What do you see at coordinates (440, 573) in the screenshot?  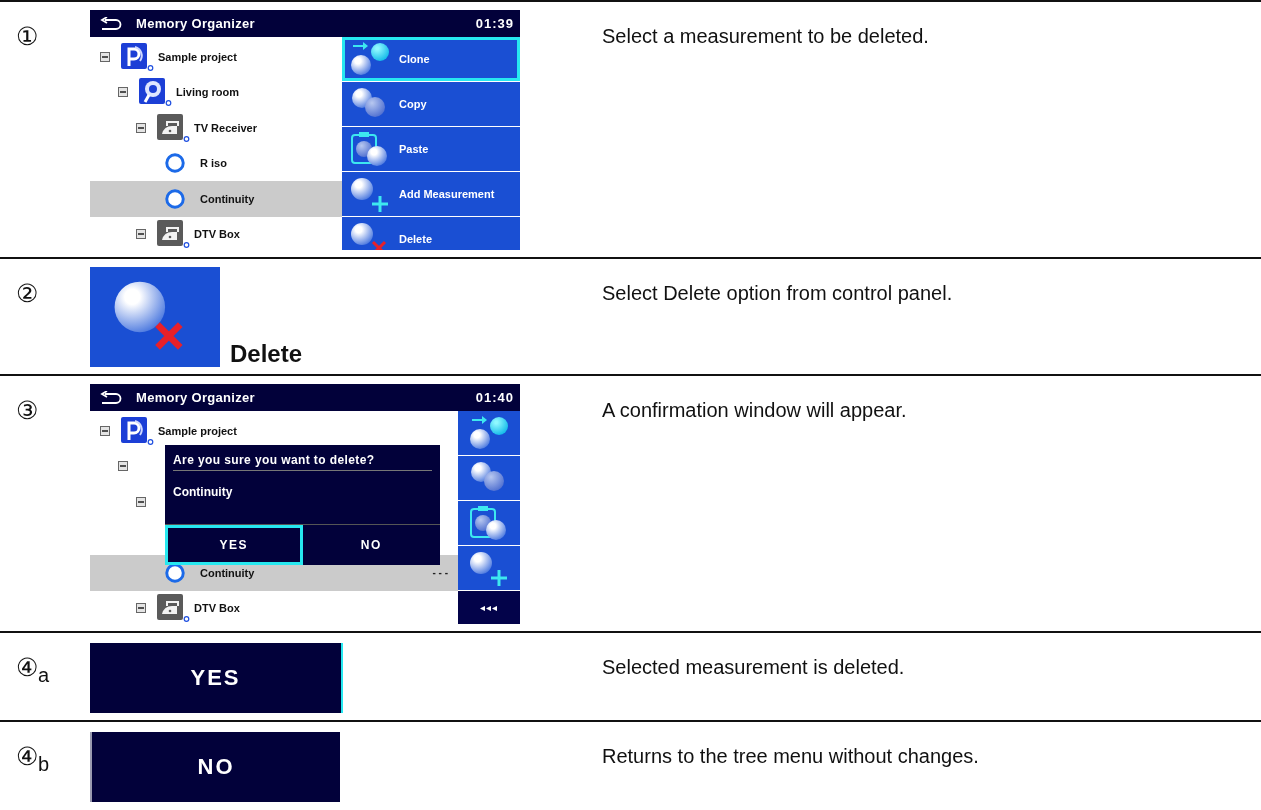 I see `more-indicator: - - -` at bounding box center [440, 573].